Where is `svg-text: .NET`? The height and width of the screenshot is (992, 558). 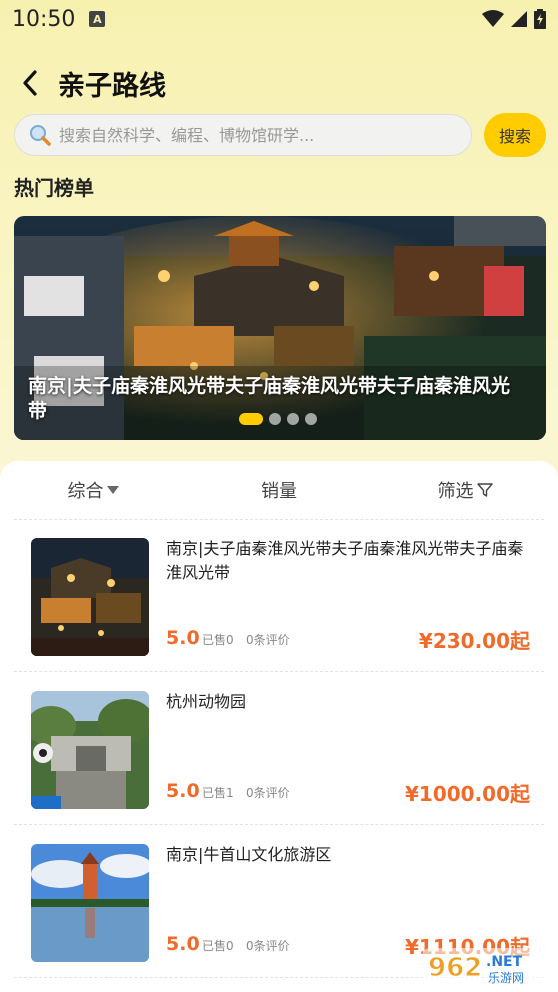 svg-text: .NET is located at coordinates (504, 962).